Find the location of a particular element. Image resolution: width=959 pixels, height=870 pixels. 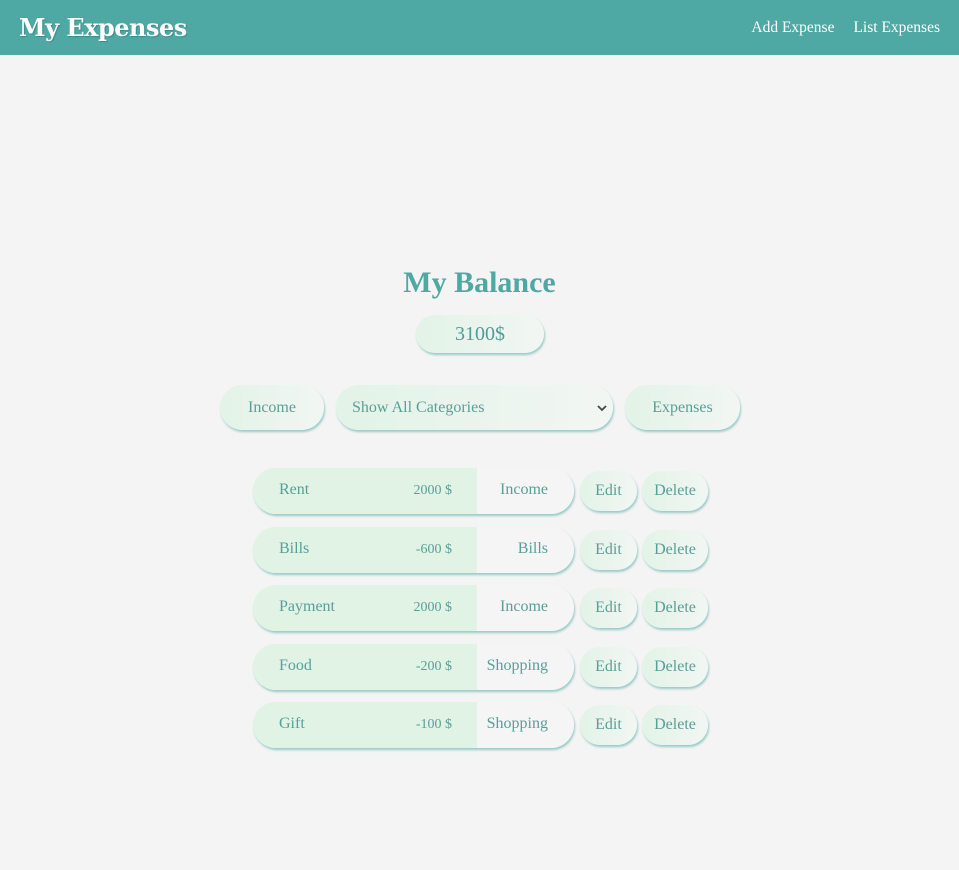

nav-list-expenses-link: List Expenses is located at coordinates (896, 28).